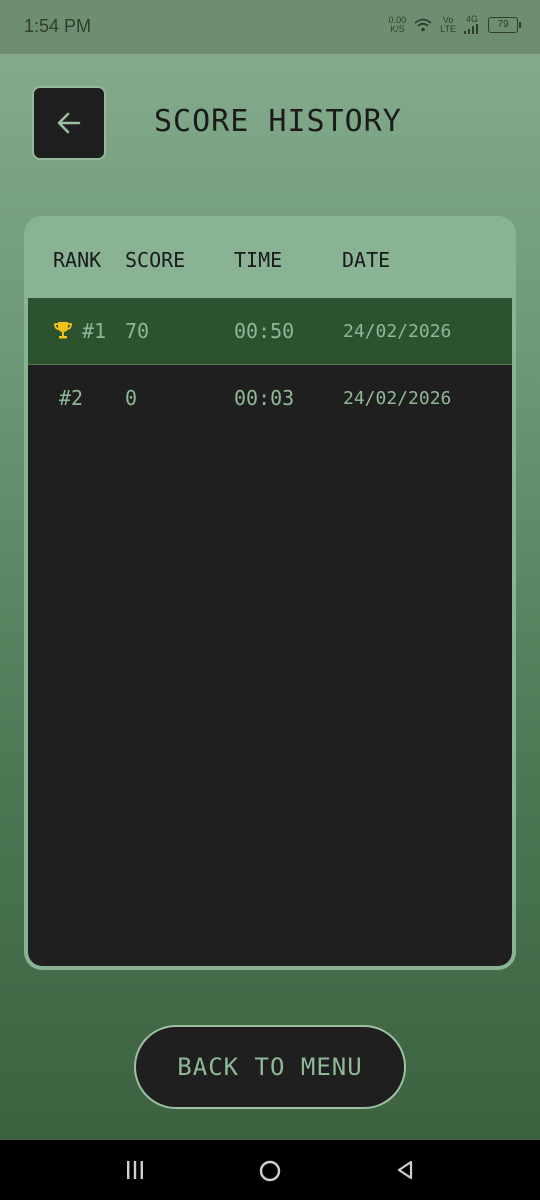 The height and width of the screenshot is (1200, 540). Describe the element at coordinates (504, 24) in the screenshot. I see `battery-icon: 79` at that location.